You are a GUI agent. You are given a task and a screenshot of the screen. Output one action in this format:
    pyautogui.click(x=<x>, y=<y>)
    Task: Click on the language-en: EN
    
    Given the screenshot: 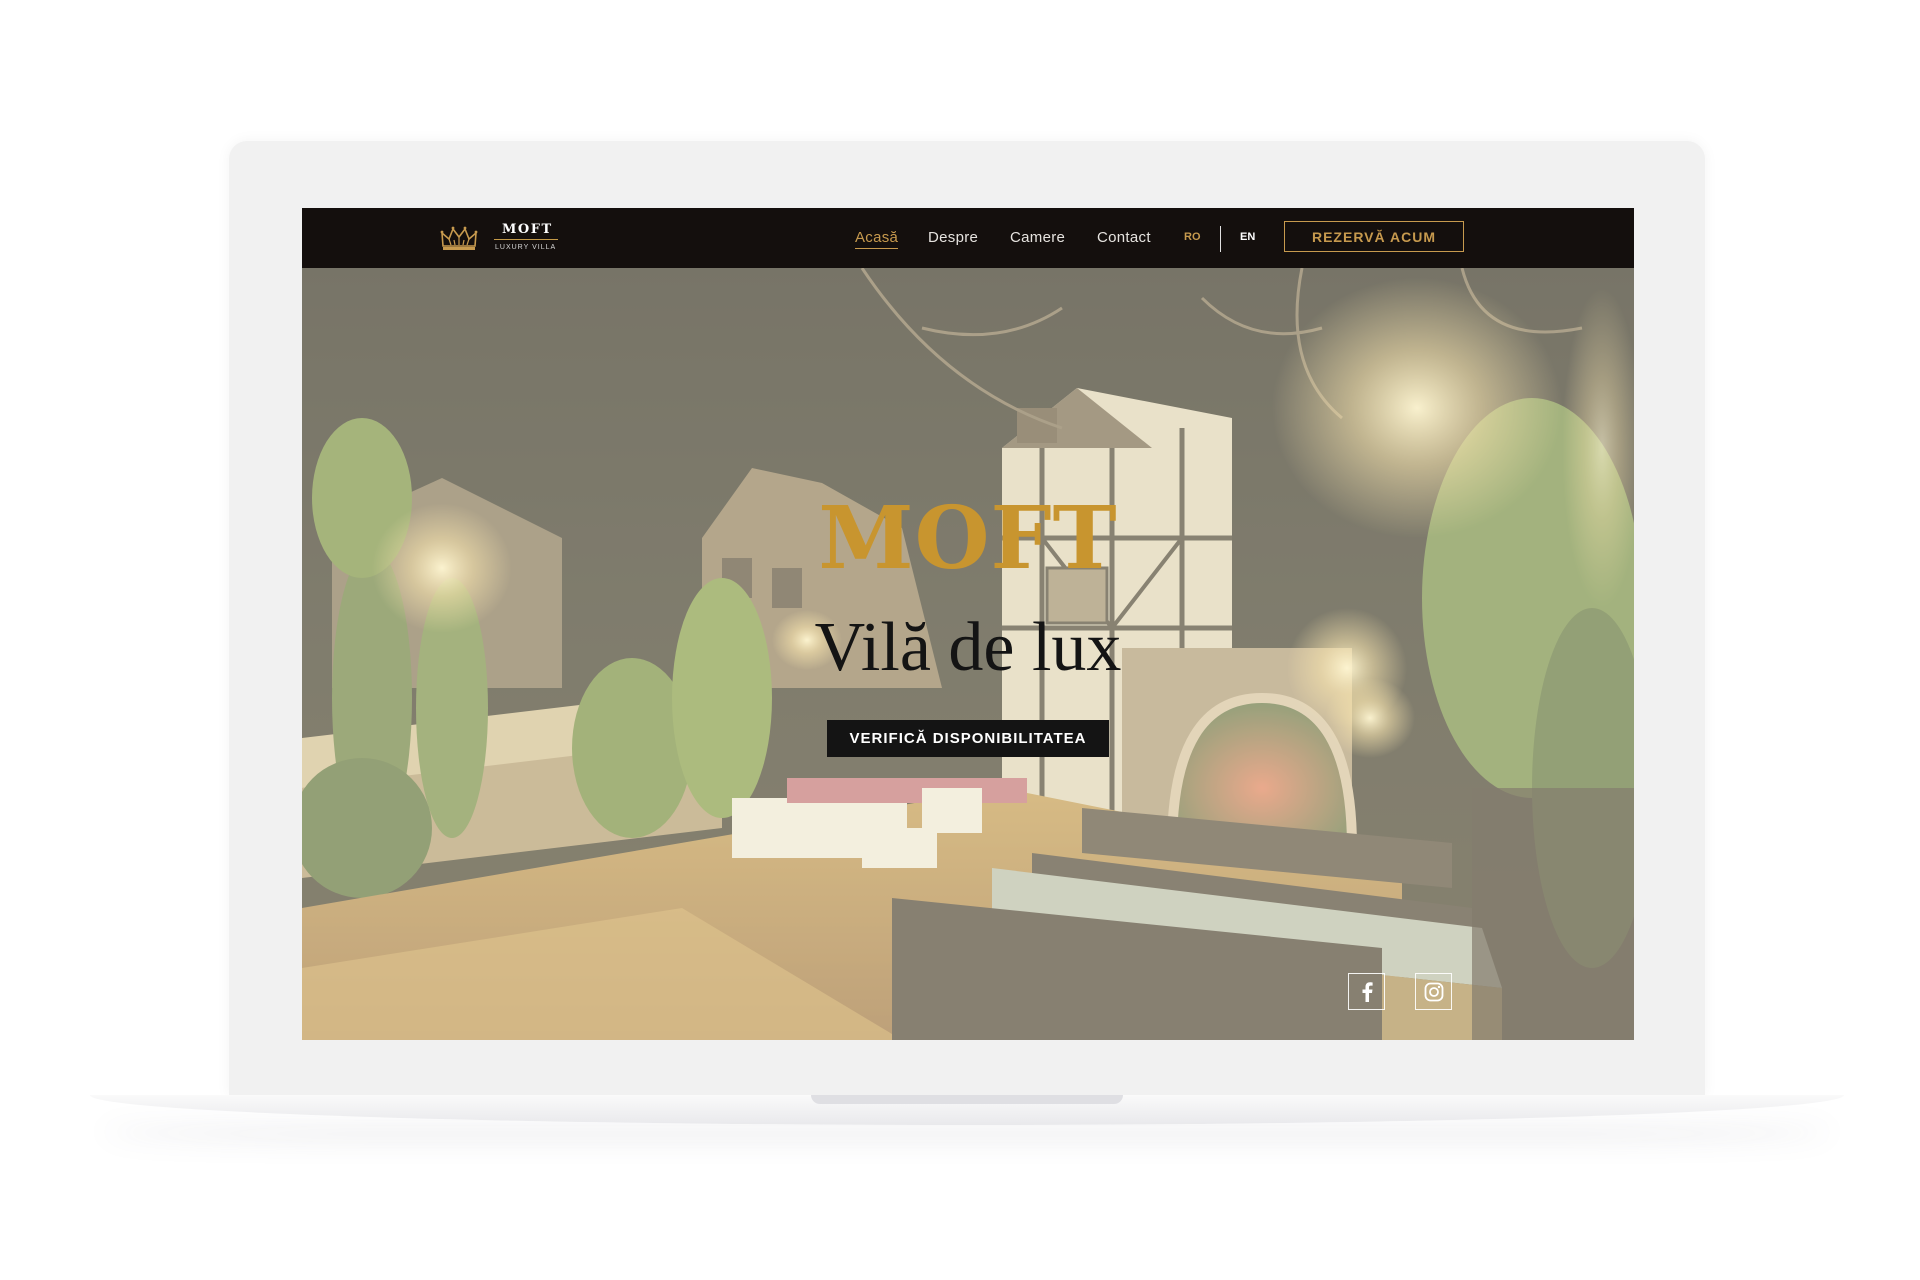 What is the action you would take?
    pyautogui.click(x=1247, y=237)
    